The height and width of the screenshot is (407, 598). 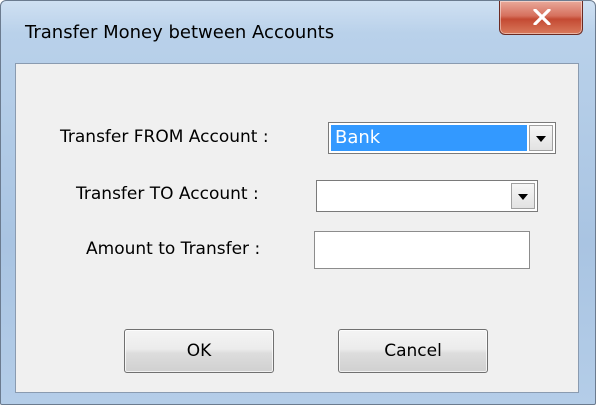 What do you see at coordinates (173, 249) in the screenshot?
I see `amount-label: Amount to Transfer :` at bounding box center [173, 249].